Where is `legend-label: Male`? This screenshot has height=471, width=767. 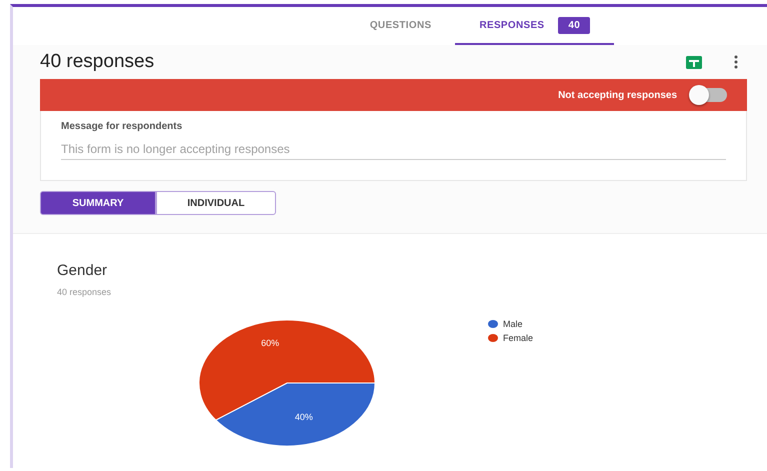 legend-label: Male is located at coordinates (513, 324).